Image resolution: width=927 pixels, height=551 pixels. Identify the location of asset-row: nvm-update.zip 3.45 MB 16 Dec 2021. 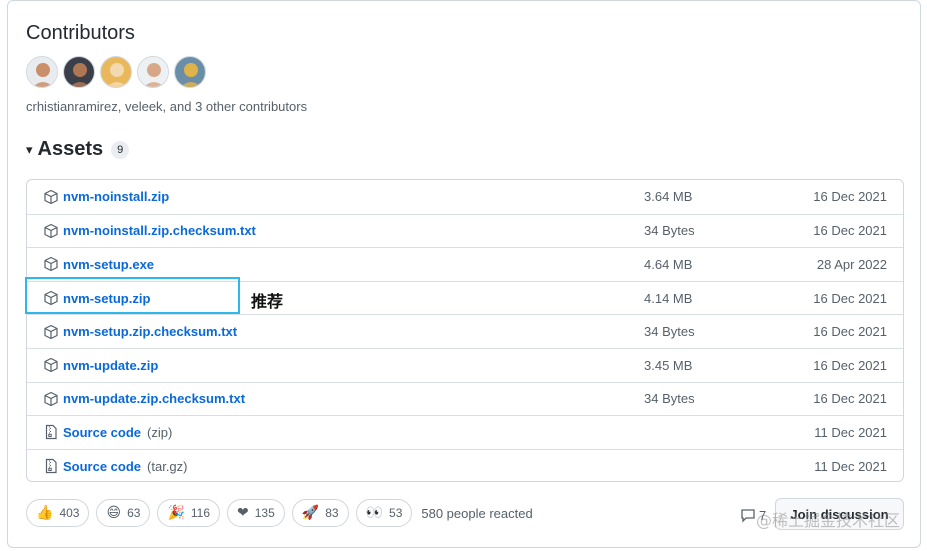
(465, 364).